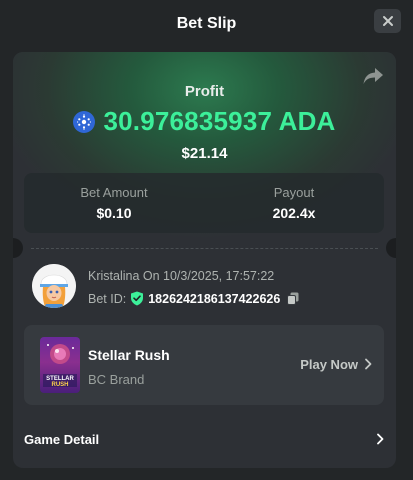 The width and height of the screenshot is (413, 480). I want to click on bet-stats: Bet Amount $0.10 Payout 202.4x, so click(204, 203).